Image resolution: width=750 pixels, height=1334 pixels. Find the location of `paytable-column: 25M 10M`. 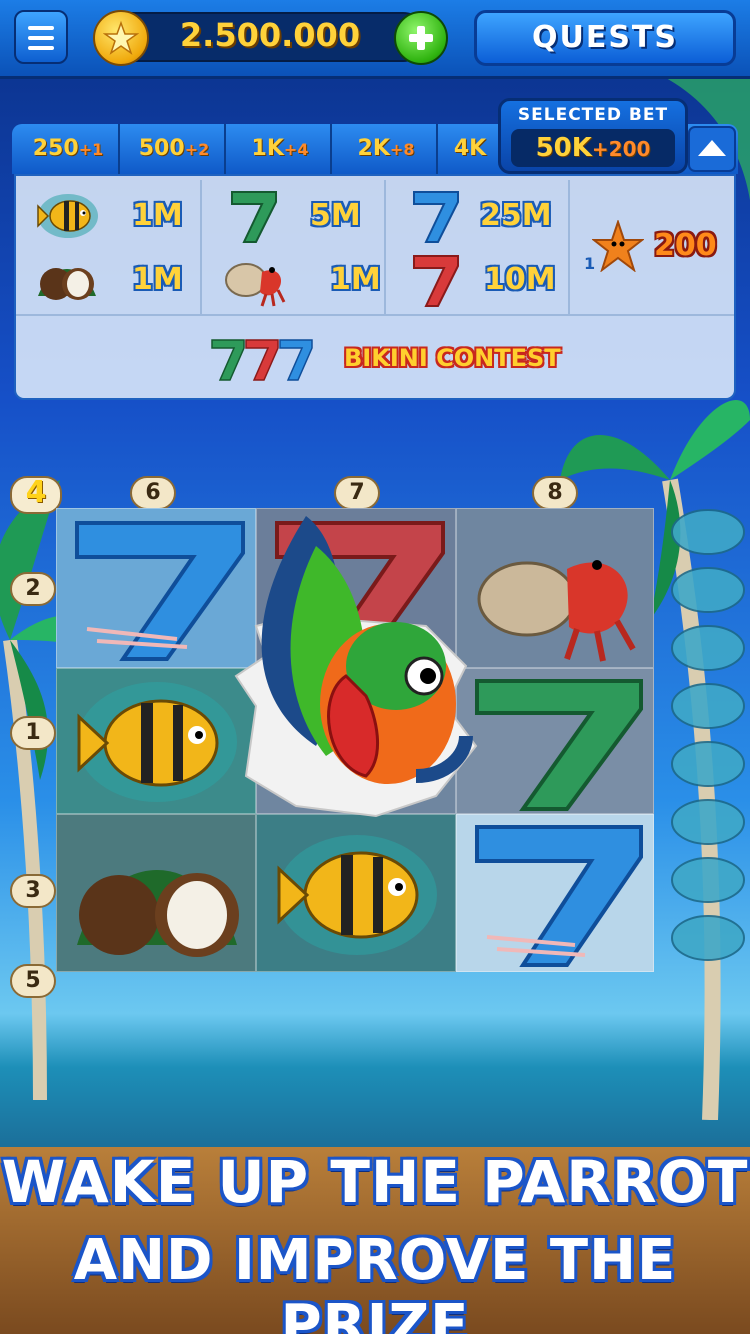

paytable-column: 25M 10M is located at coordinates (477, 247).